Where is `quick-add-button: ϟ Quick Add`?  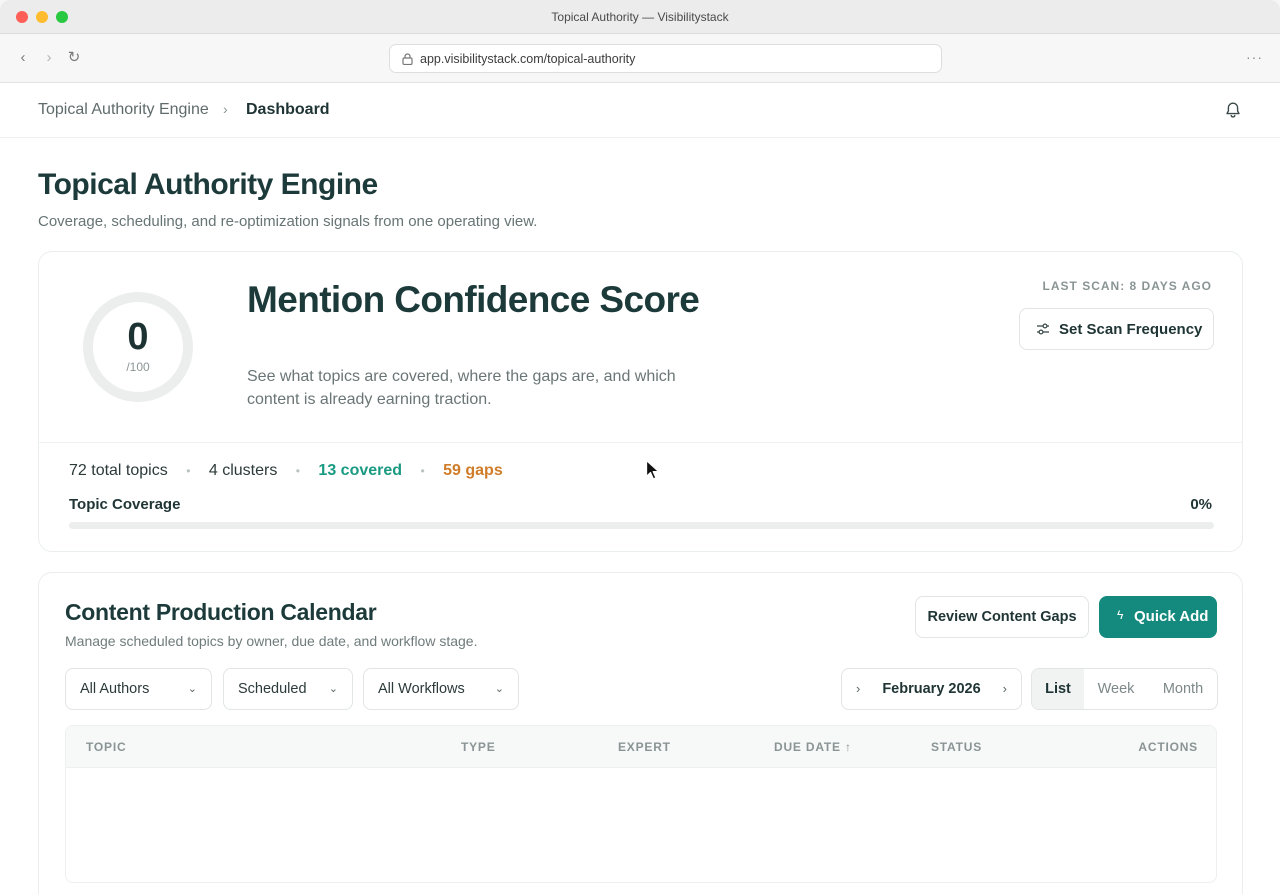
quick-add-button: ϟ Quick Add is located at coordinates (1158, 617).